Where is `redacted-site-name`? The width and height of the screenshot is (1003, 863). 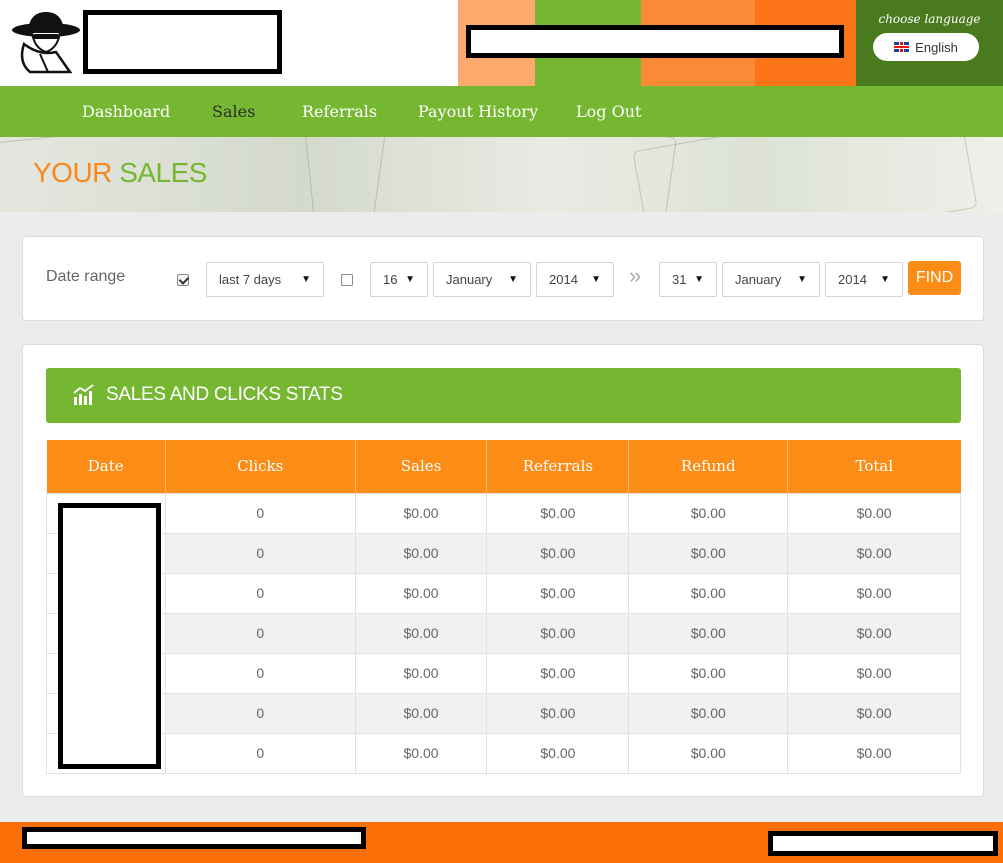 redacted-site-name is located at coordinates (182, 42).